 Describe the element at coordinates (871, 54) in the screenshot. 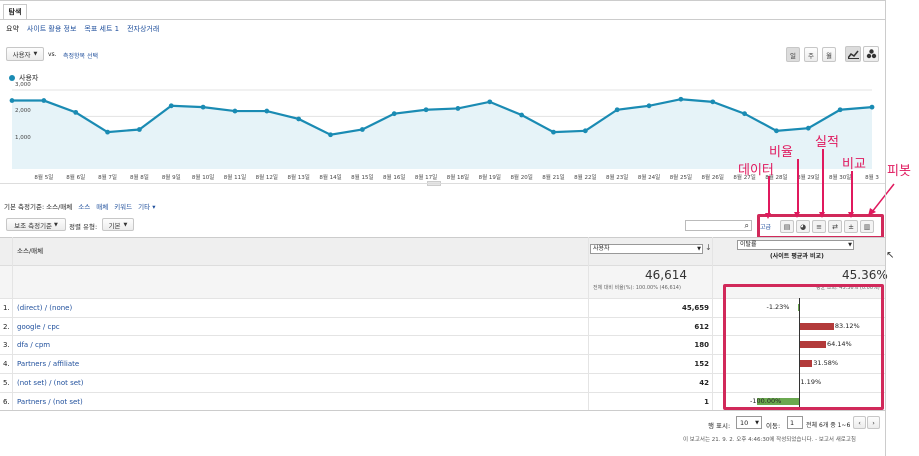

I see `motion-chart-icon` at that location.